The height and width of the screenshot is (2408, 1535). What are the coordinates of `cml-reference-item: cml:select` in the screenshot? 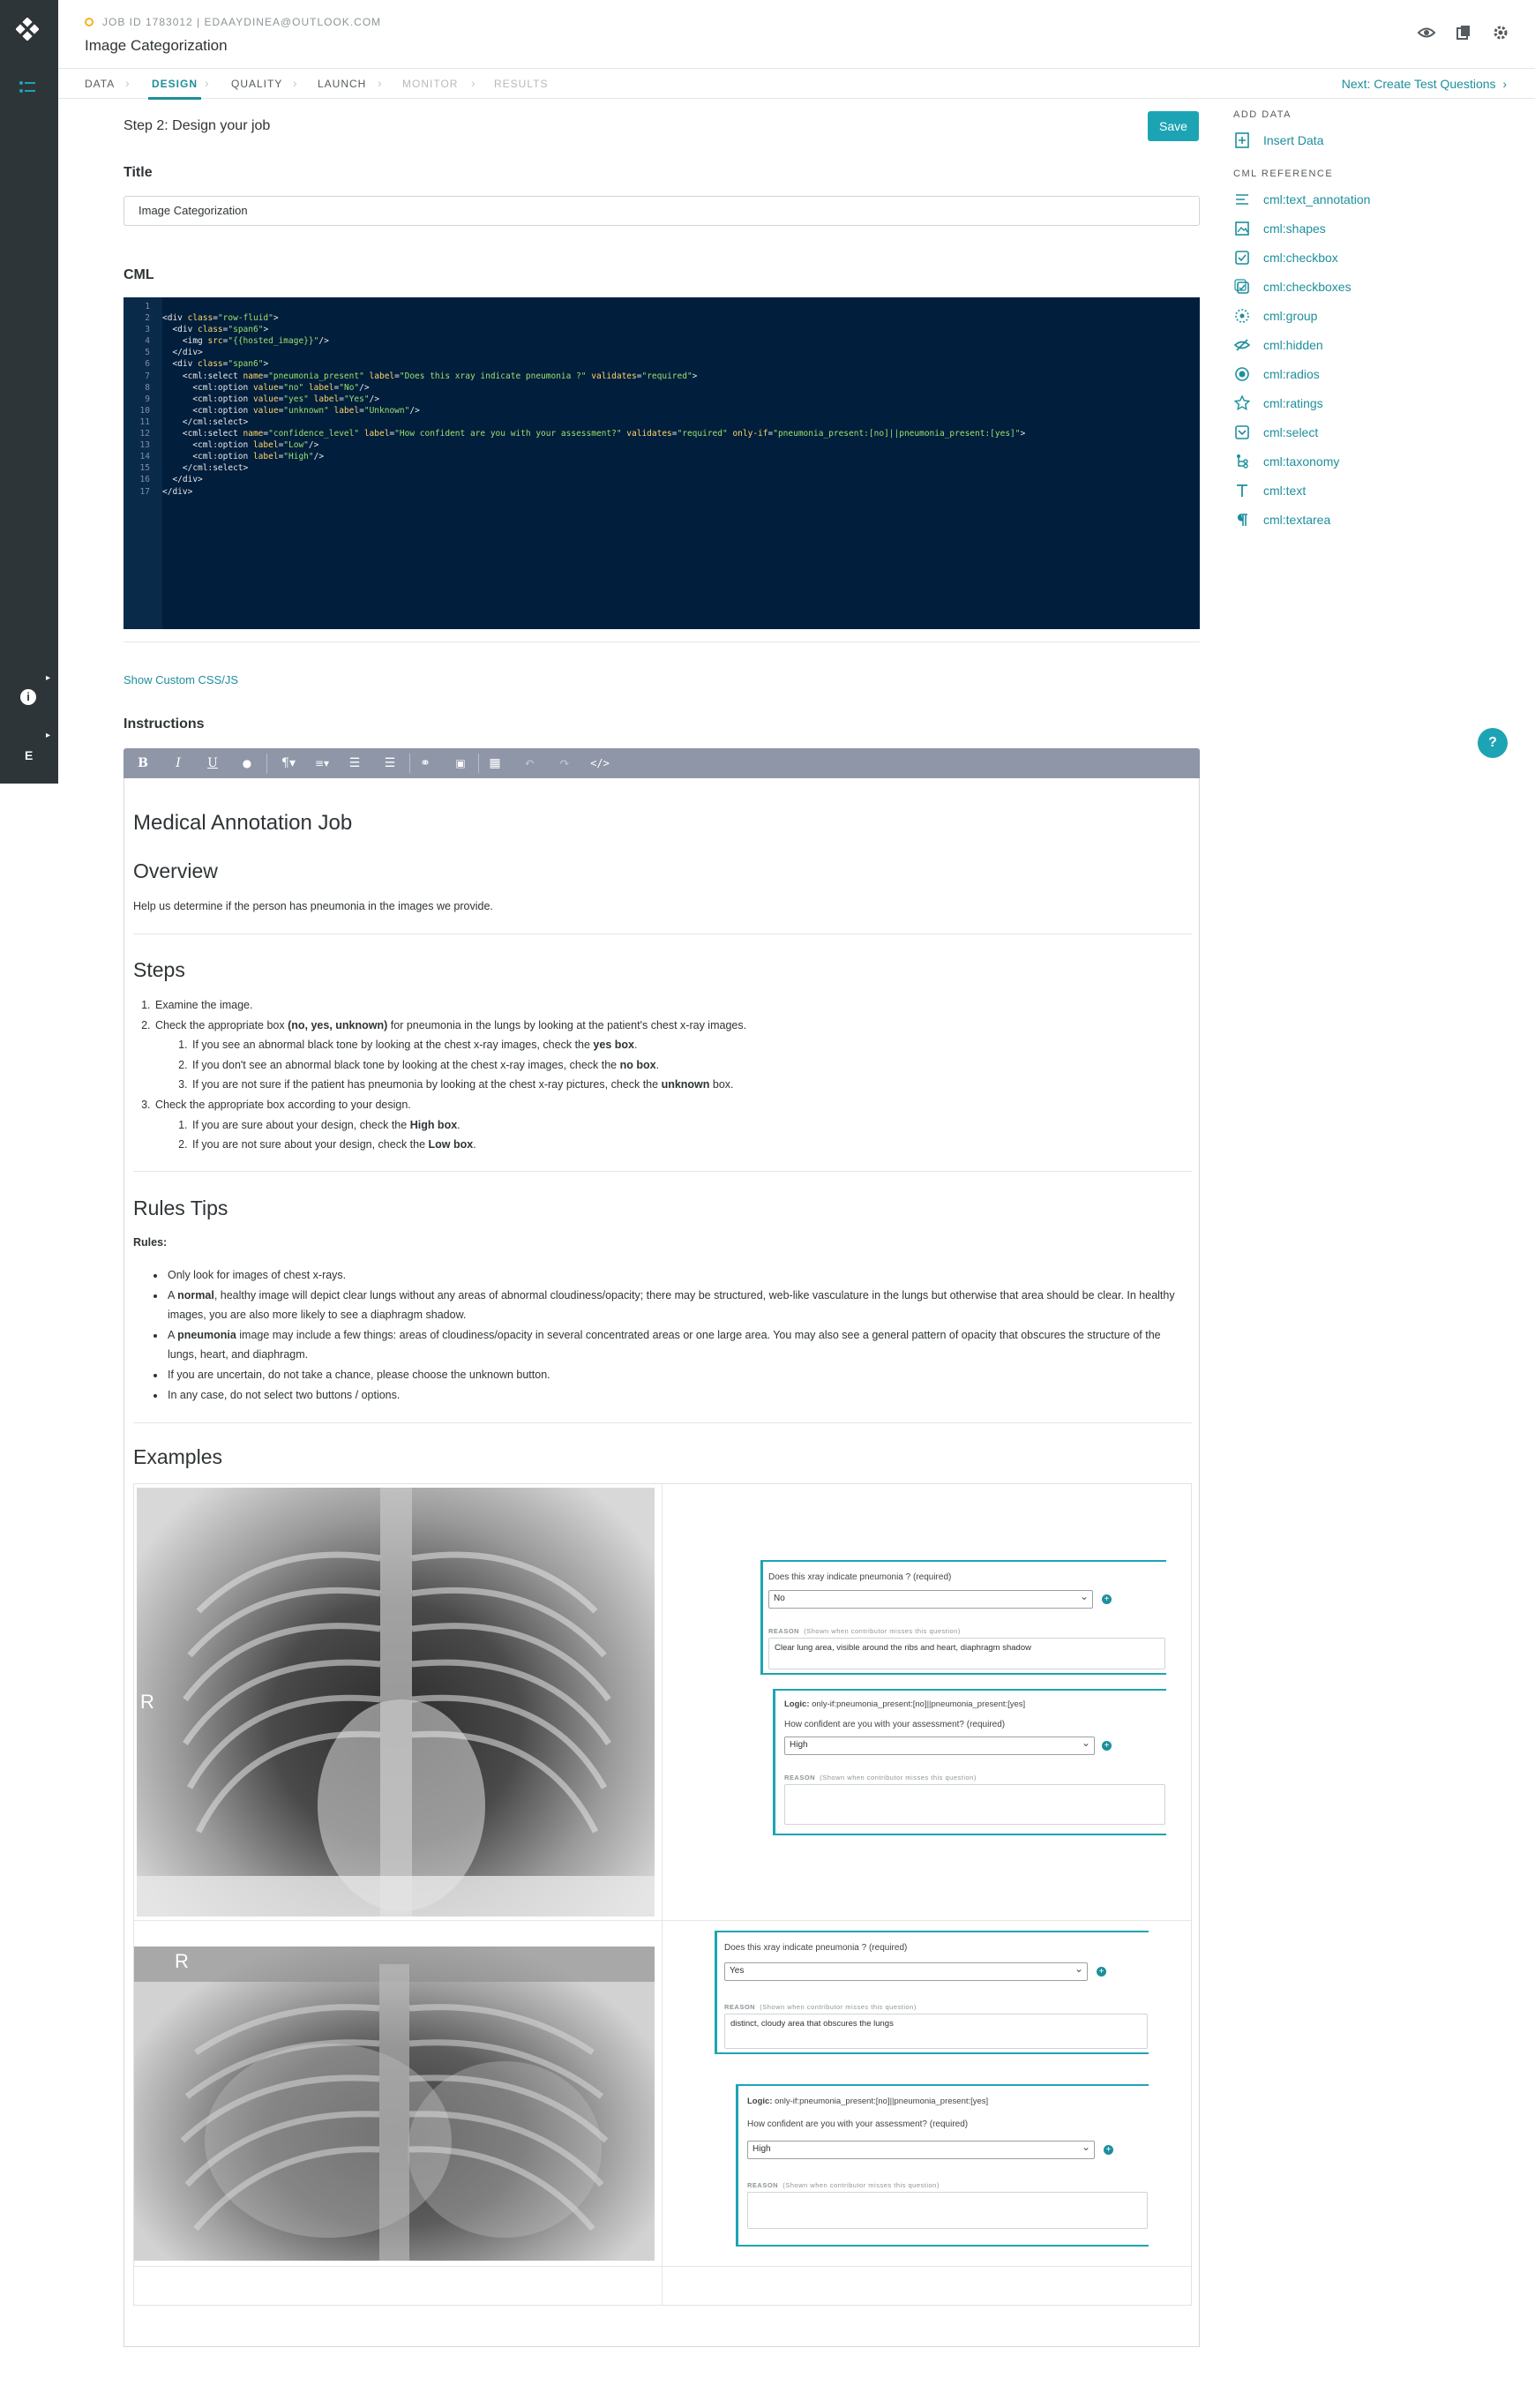 It's located at (1374, 432).